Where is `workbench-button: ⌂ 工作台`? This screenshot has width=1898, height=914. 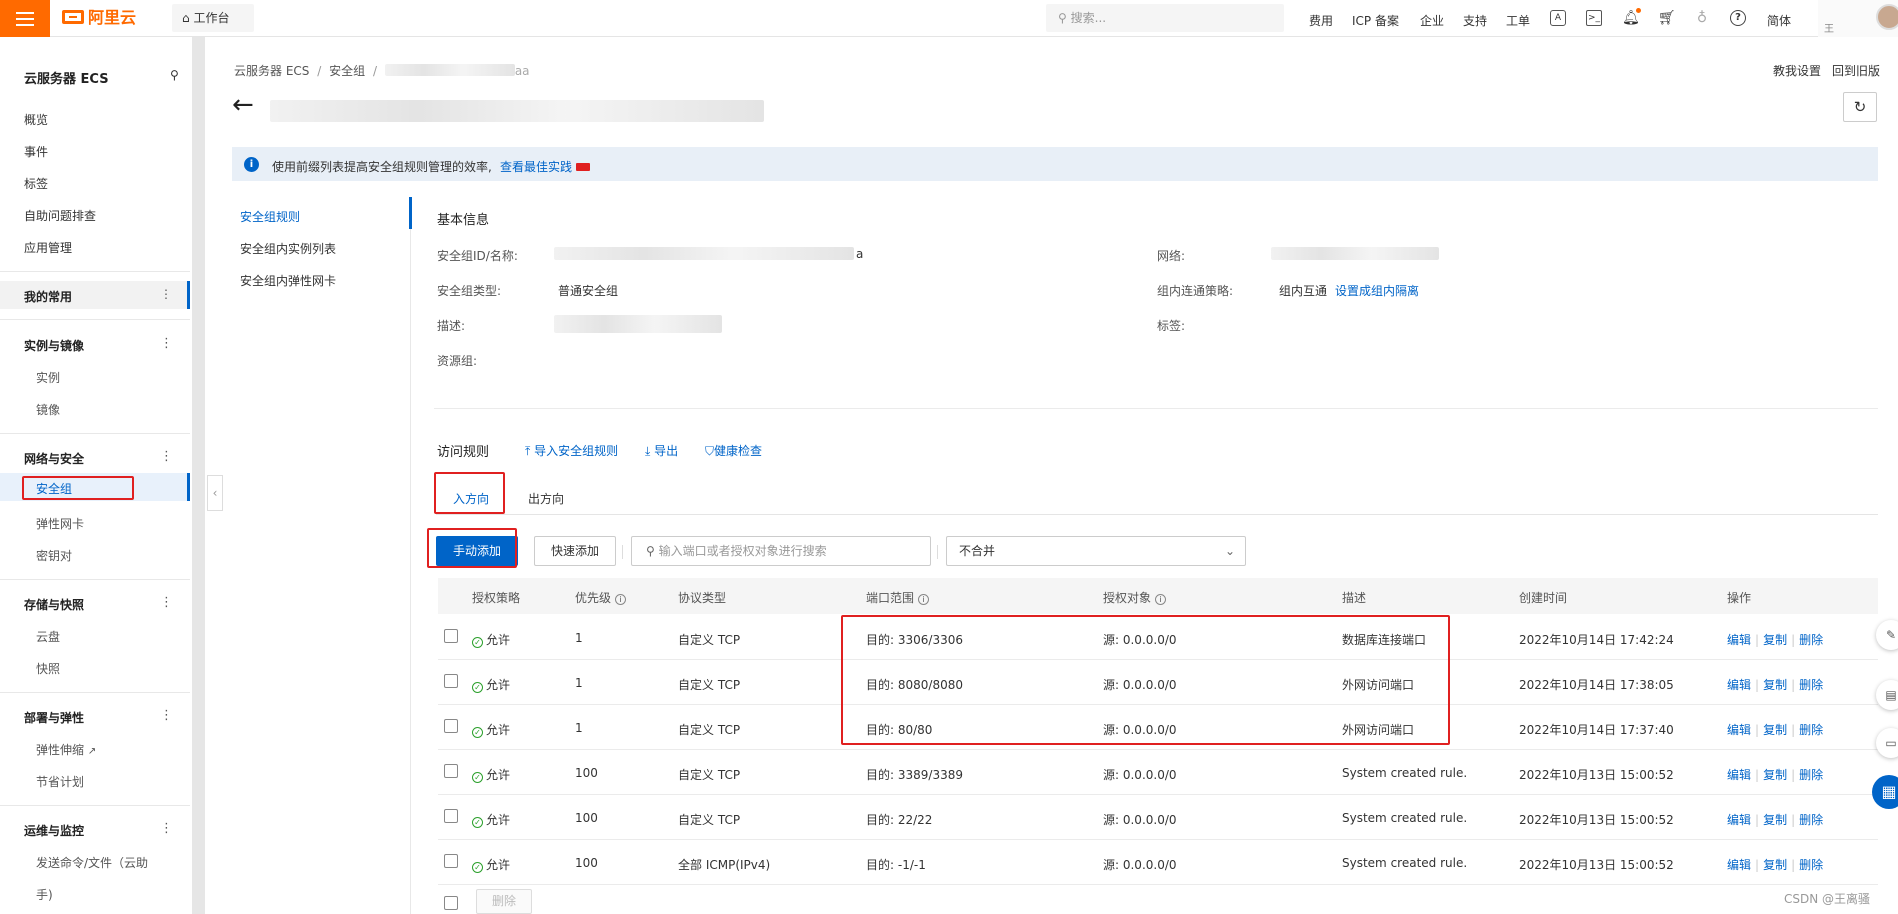
workbench-button: ⌂ 工作台 is located at coordinates (213, 18).